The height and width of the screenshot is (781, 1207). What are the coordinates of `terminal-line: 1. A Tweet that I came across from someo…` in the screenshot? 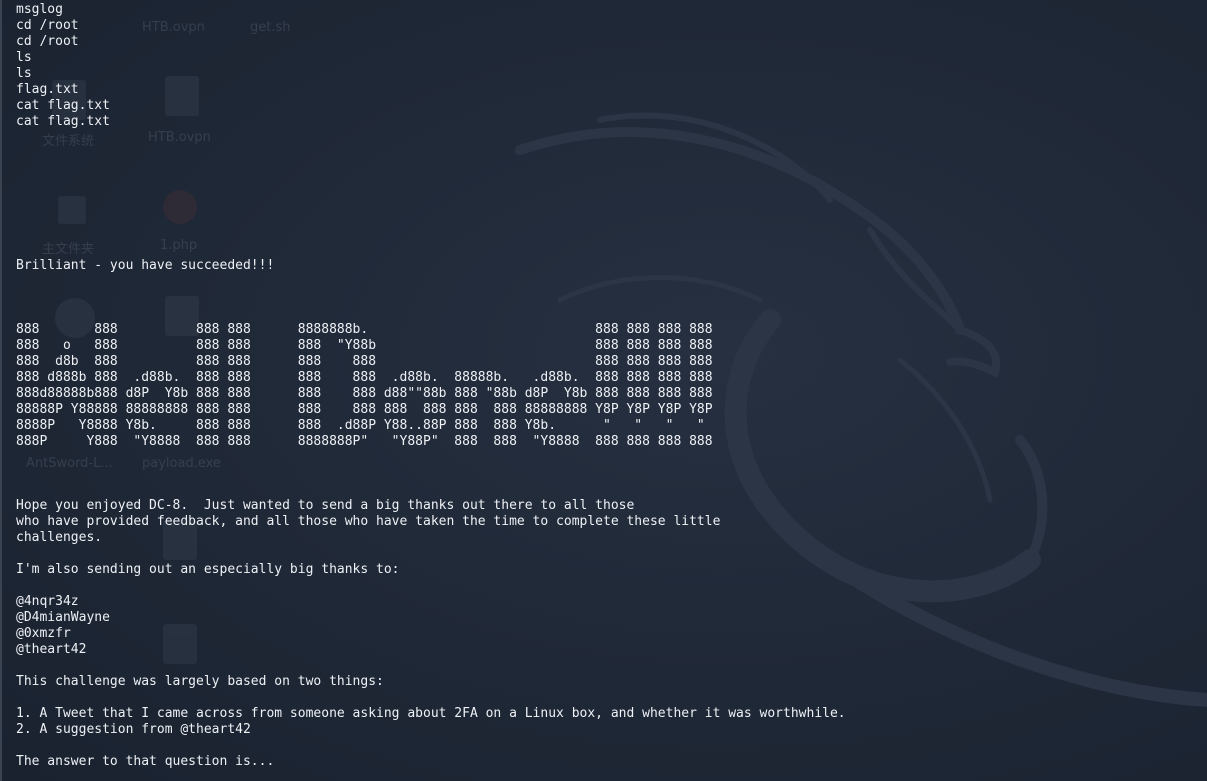 It's located at (431, 713).